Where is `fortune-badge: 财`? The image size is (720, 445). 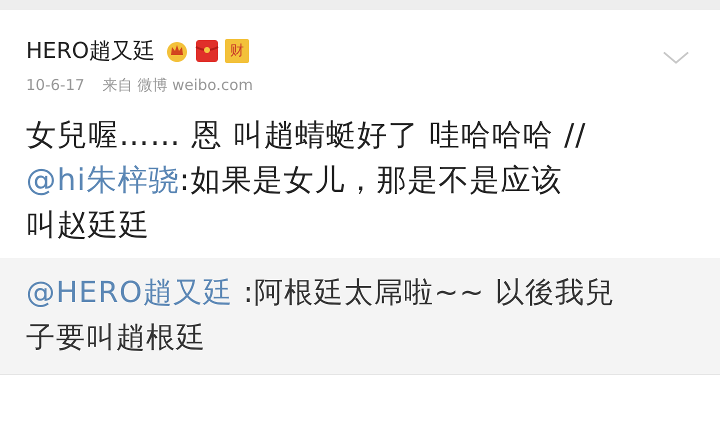
fortune-badge: 财 is located at coordinates (237, 51).